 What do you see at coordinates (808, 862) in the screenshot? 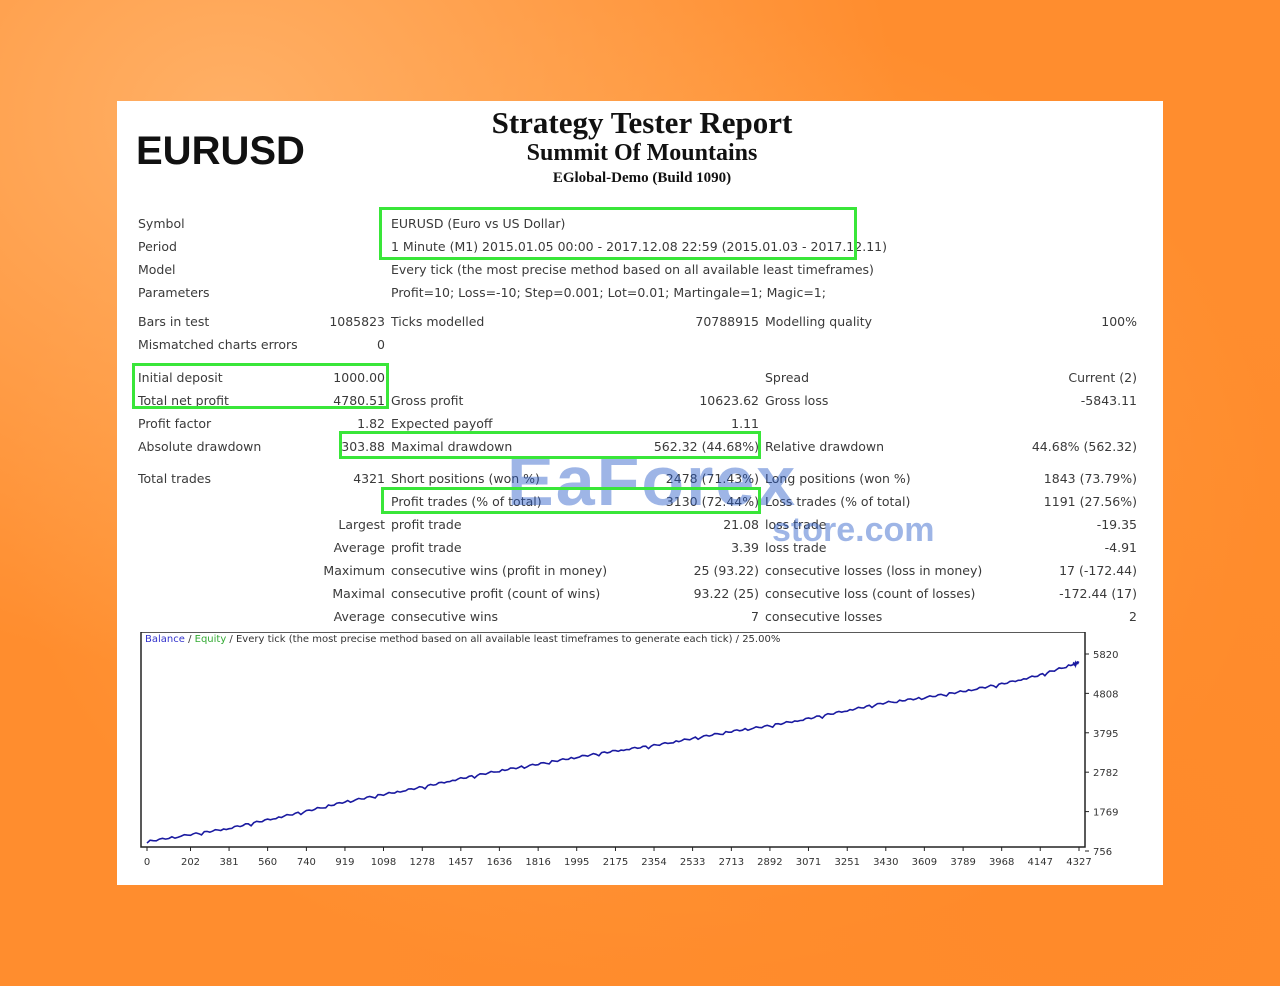
I see `x-tick-label: 3071` at bounding box center [808, 862].